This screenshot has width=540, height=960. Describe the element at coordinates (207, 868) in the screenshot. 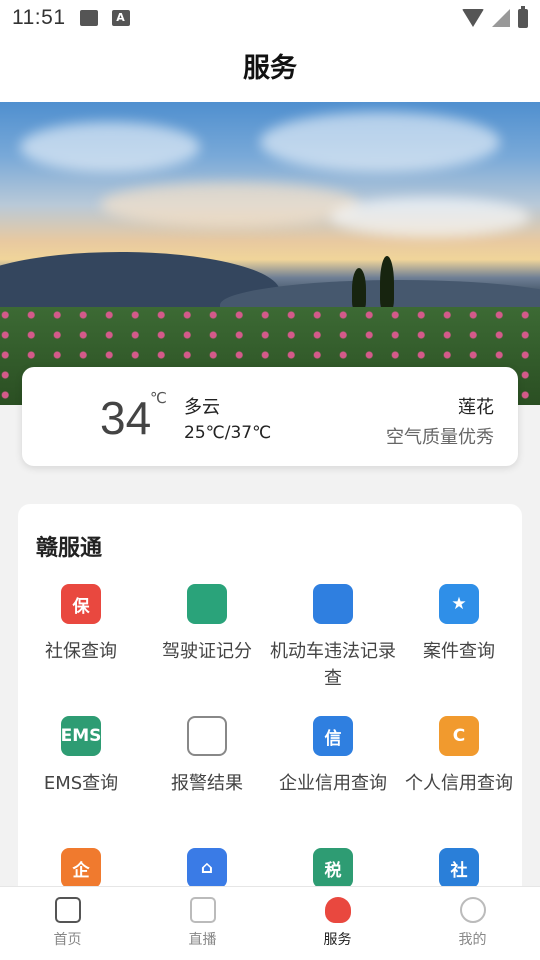

I see `house-search-icon: ⌂` at that location.